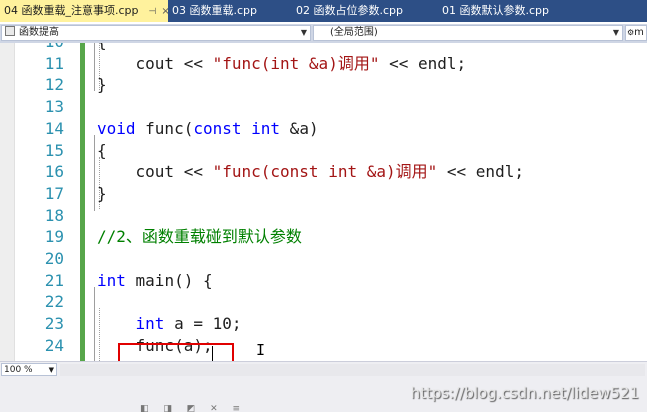 This screenshot has height=414, width=647. I want to click on horizontal-scrollbar, so click(352, 370).